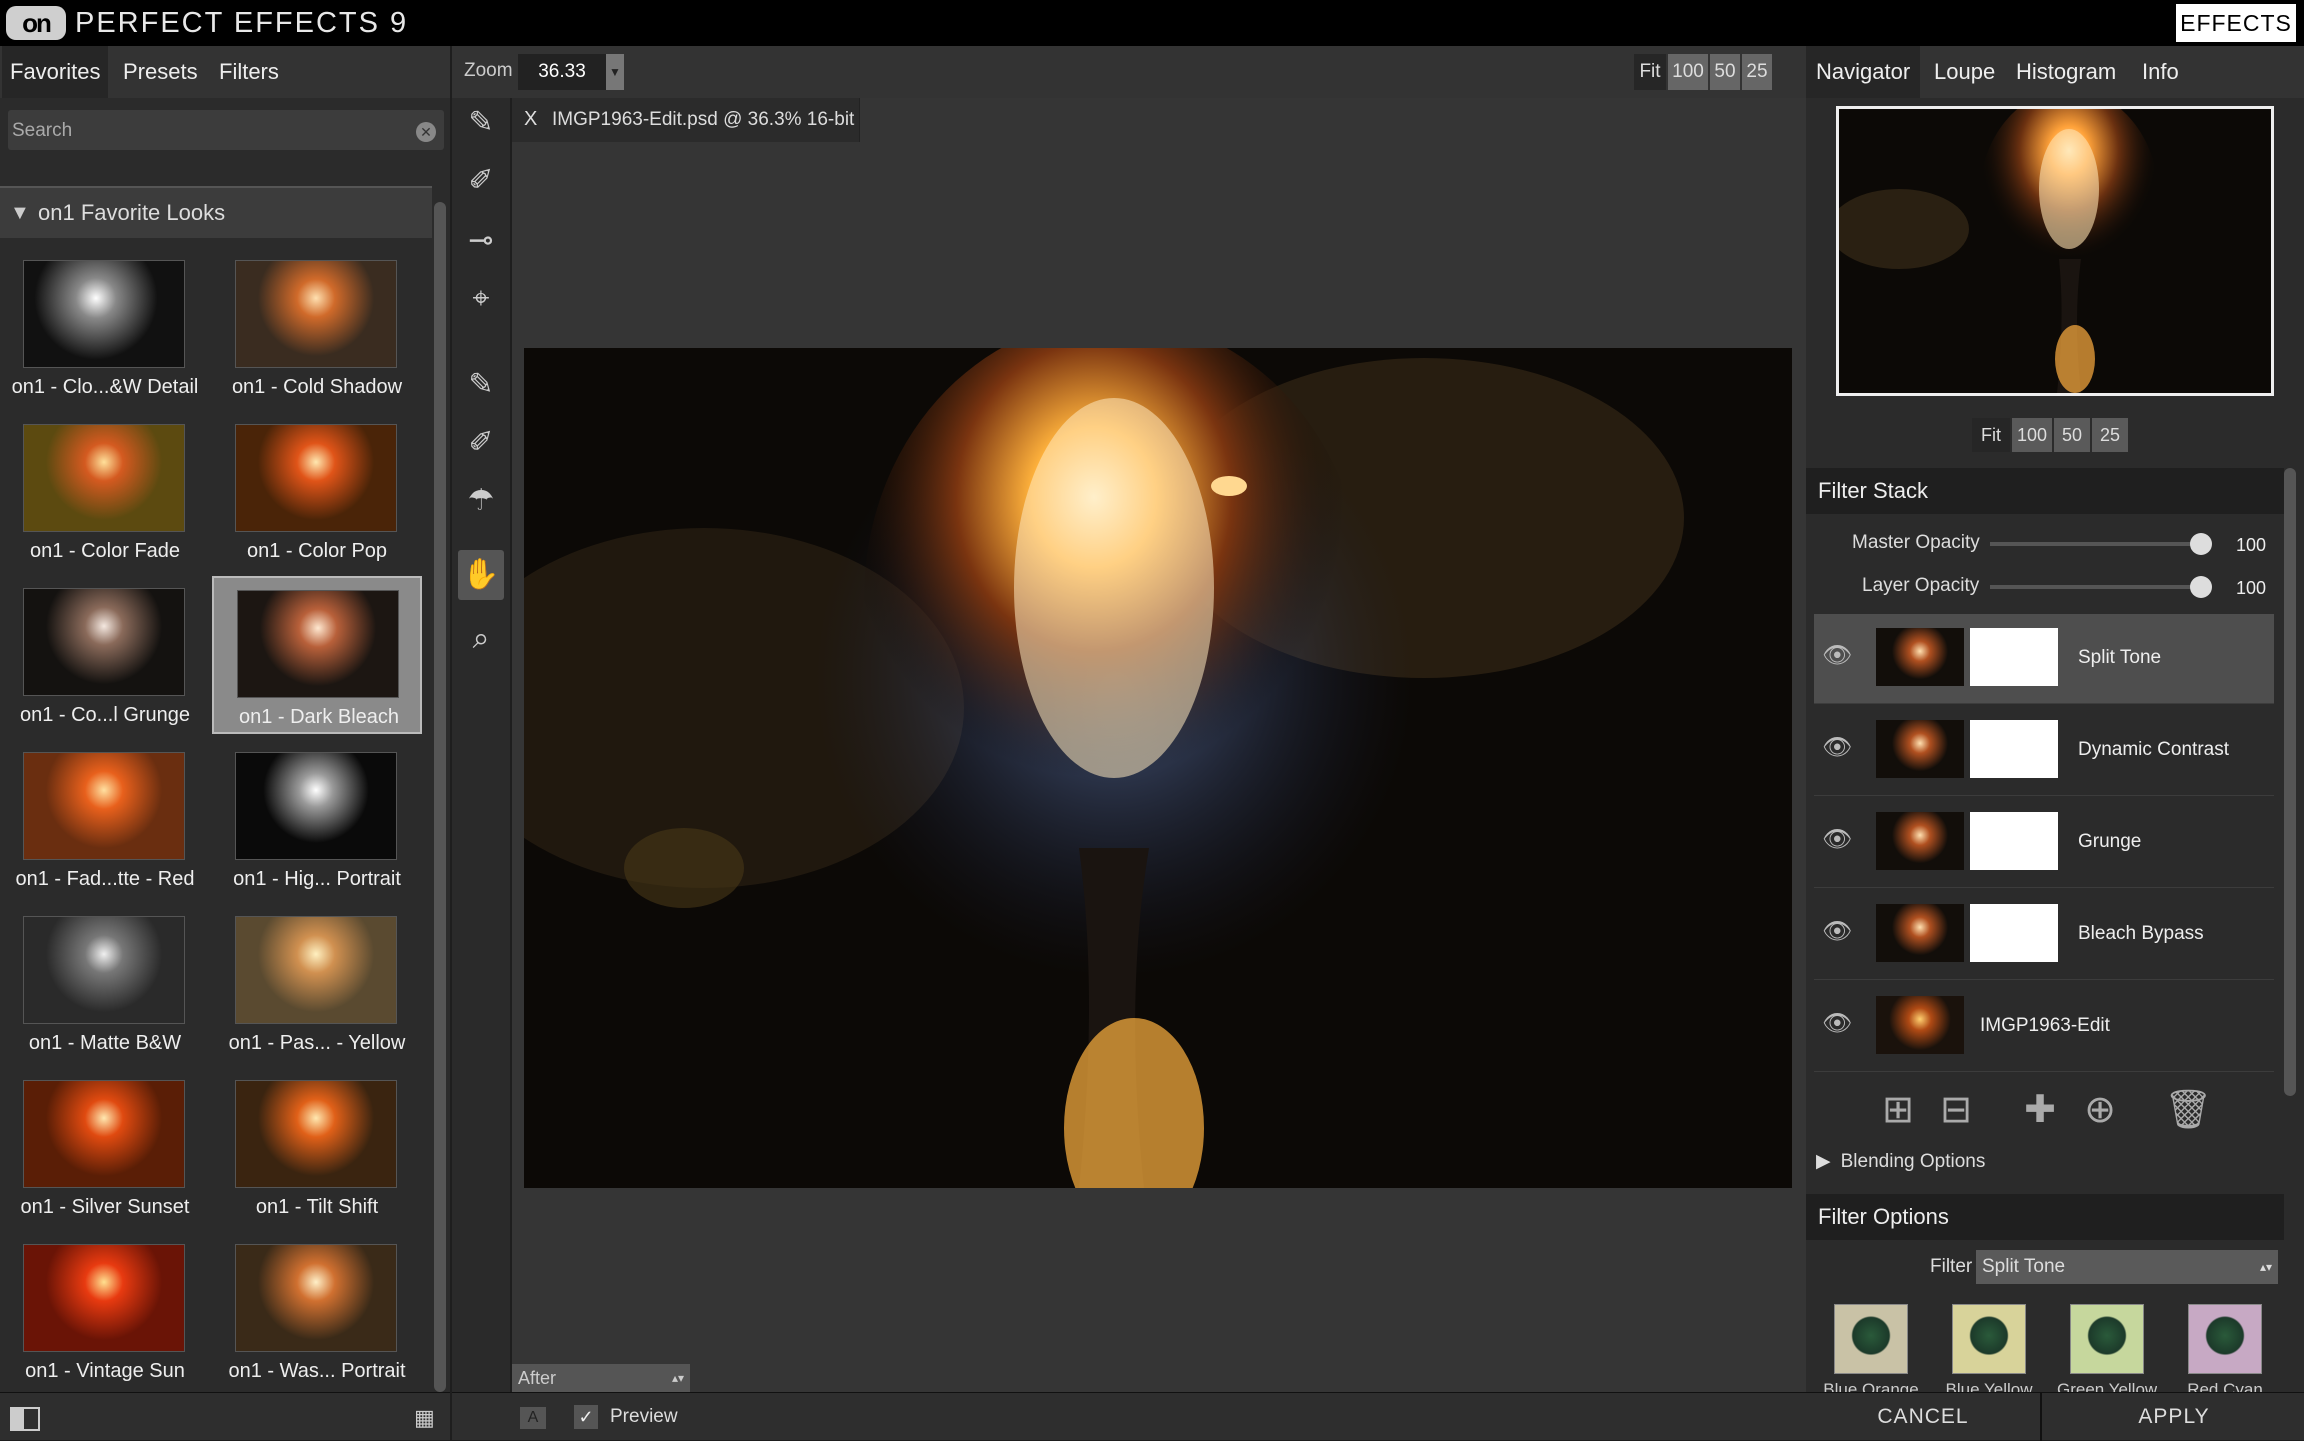  I want to click on layer-opacity-slider, so click(2097, 587).